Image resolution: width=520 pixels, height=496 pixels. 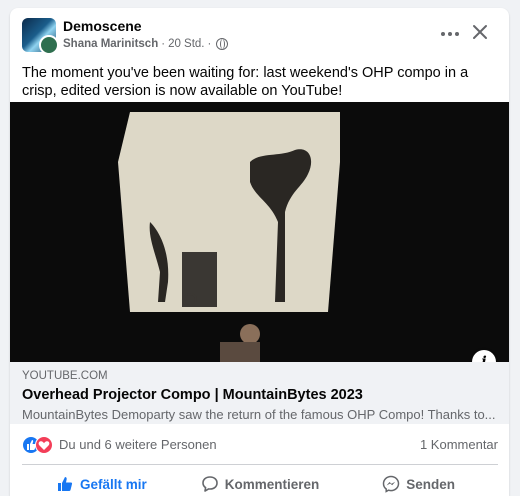 What do you see at coordinates (259, 34) in the screenshot?
I see `post-header: Demoscene Shana Marinitsch · 20 Std. ·` at bounding box center [259, 34].